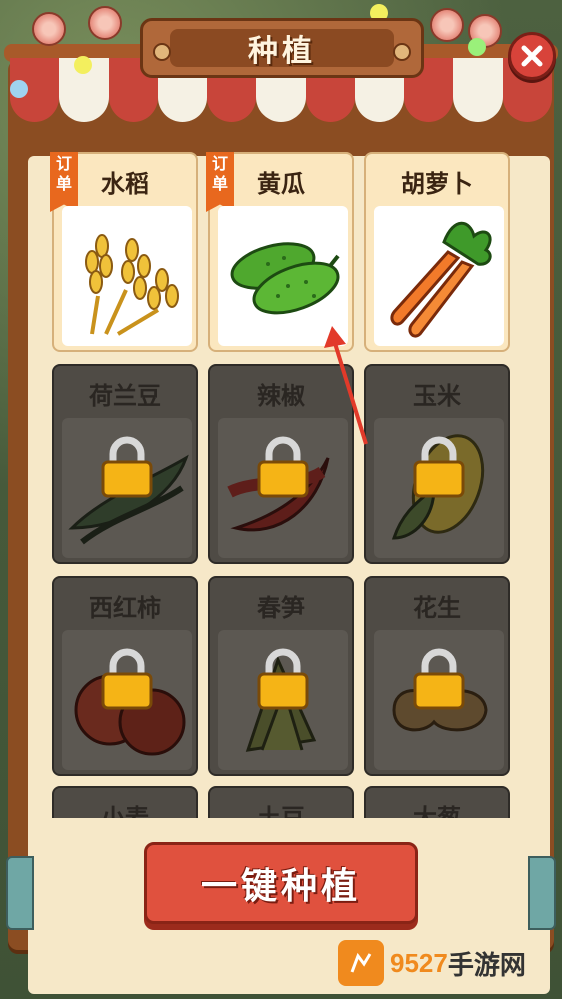 The height and width of the screenshot is (999, 562). I want to click on crop-card-tomato: 西红柿, so click(125, 676).